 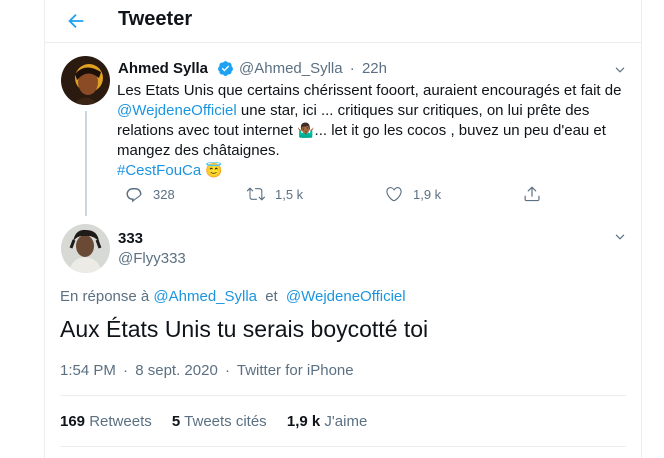 What do you see at coordinates (88, 370) in the screenshot?
I see `tweet-time: 1:54 PM` at bounding box center [88, 370].